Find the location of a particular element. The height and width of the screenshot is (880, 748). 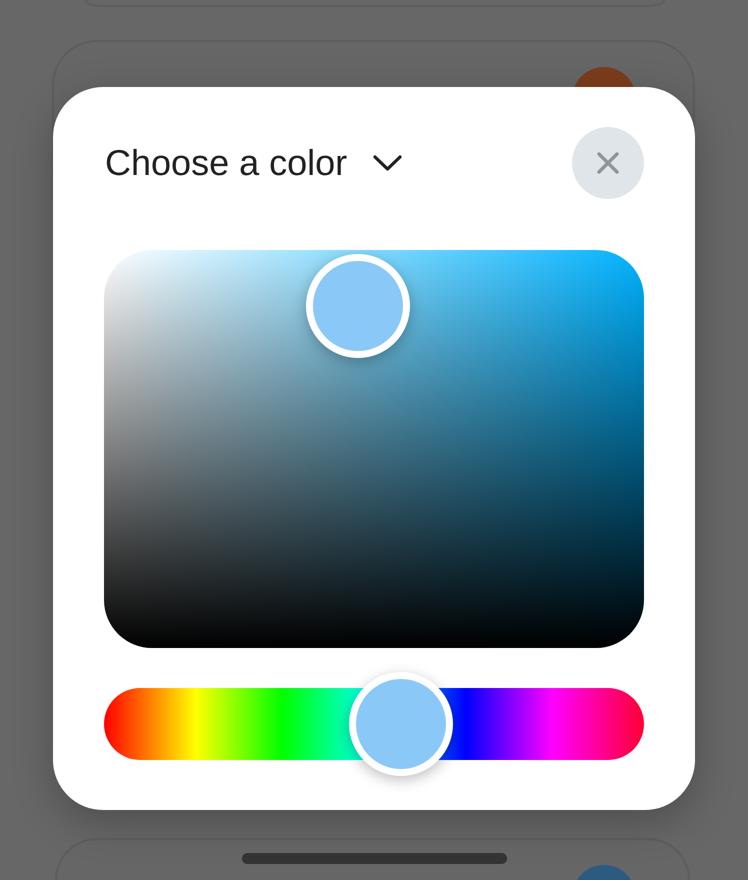

close-icon is located at coordinates (608, 163).